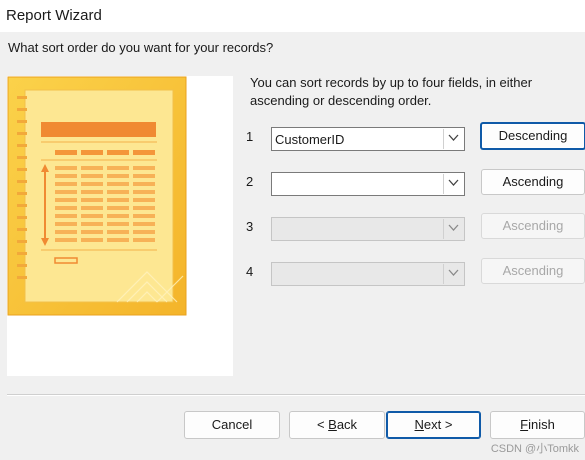  What do you see at coordinates (541, 424) in the screenshot?
I see `finish-label-rest: inish` at bounding box center [541, 424].